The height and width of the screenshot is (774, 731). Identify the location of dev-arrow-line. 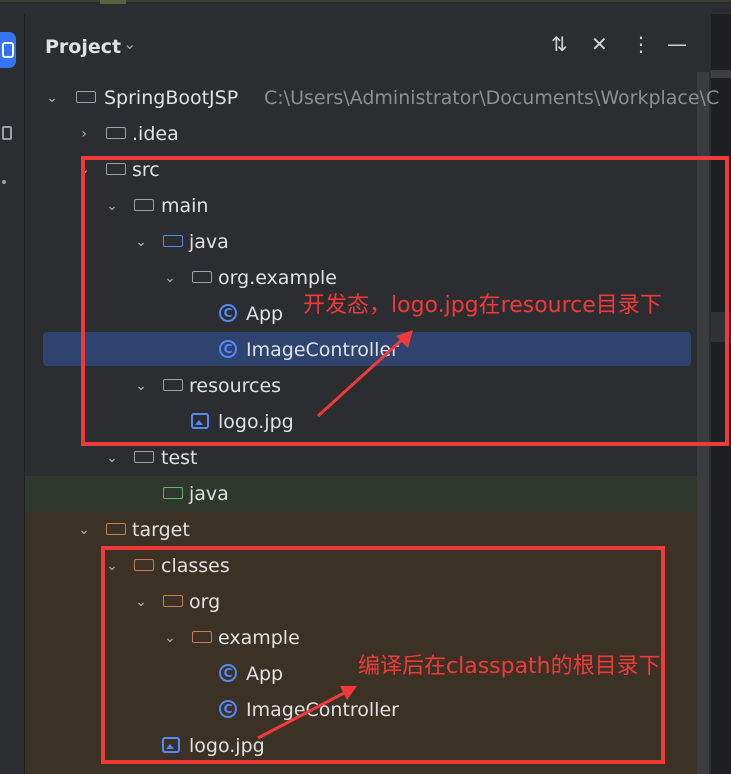
(361, 377).